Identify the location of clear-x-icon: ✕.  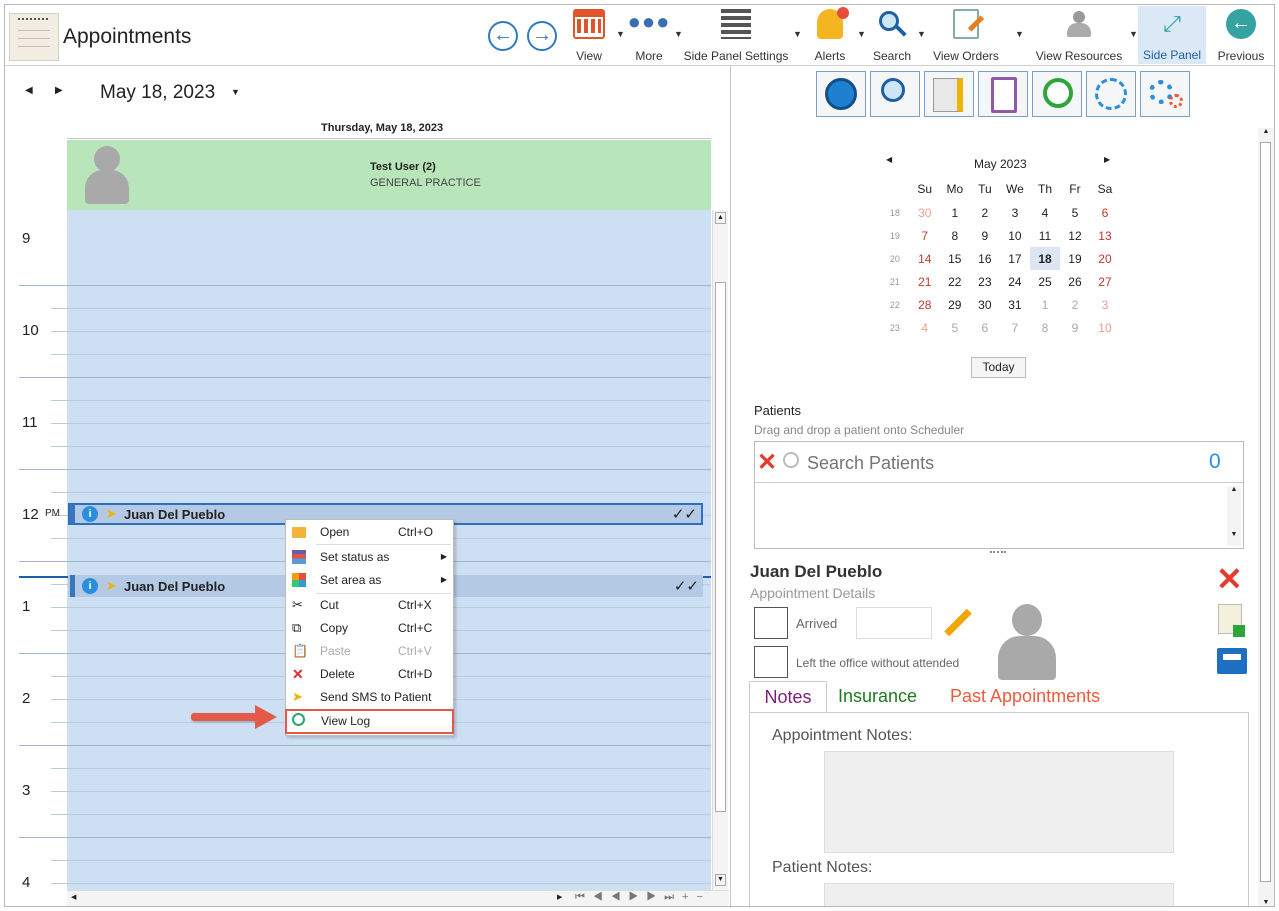
(767, 462).